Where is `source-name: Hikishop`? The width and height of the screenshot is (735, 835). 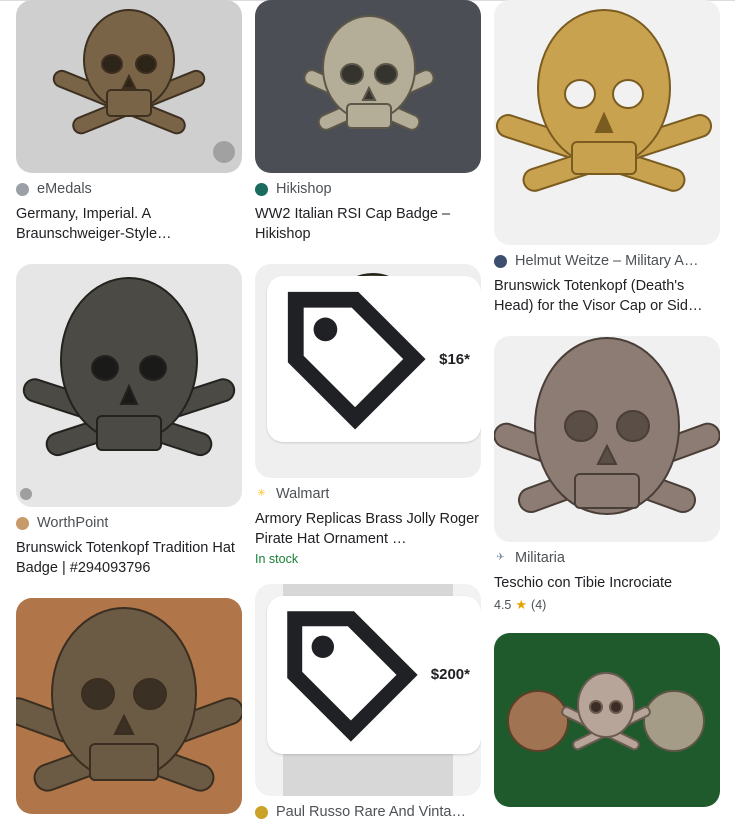 source-name: Hikishop is located at coordinates (304, 189).